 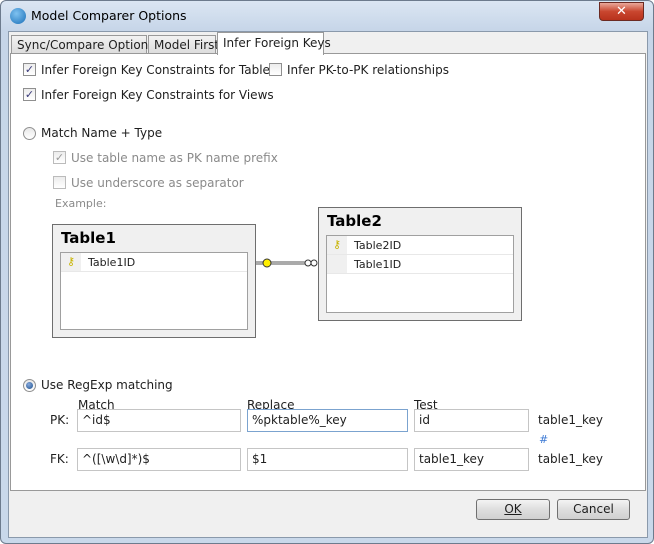 What do you see at coordinates (368, 70) in the screenshot?
I see `infer-pk-pk-label: Infer PK-to-PK relationships` at bounding box center [368, 70].